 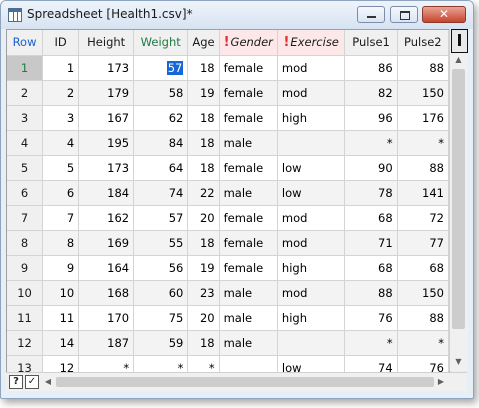 I want to click on cell-weight: *, so click(x=161, y=363).